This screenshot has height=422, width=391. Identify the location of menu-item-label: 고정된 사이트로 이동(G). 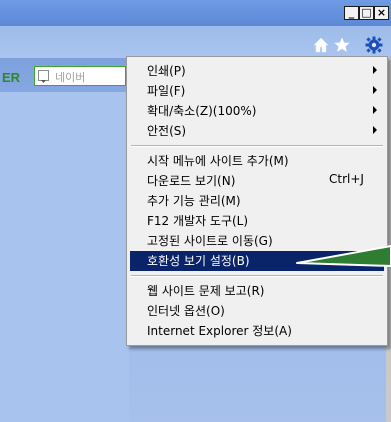
(210, 241).